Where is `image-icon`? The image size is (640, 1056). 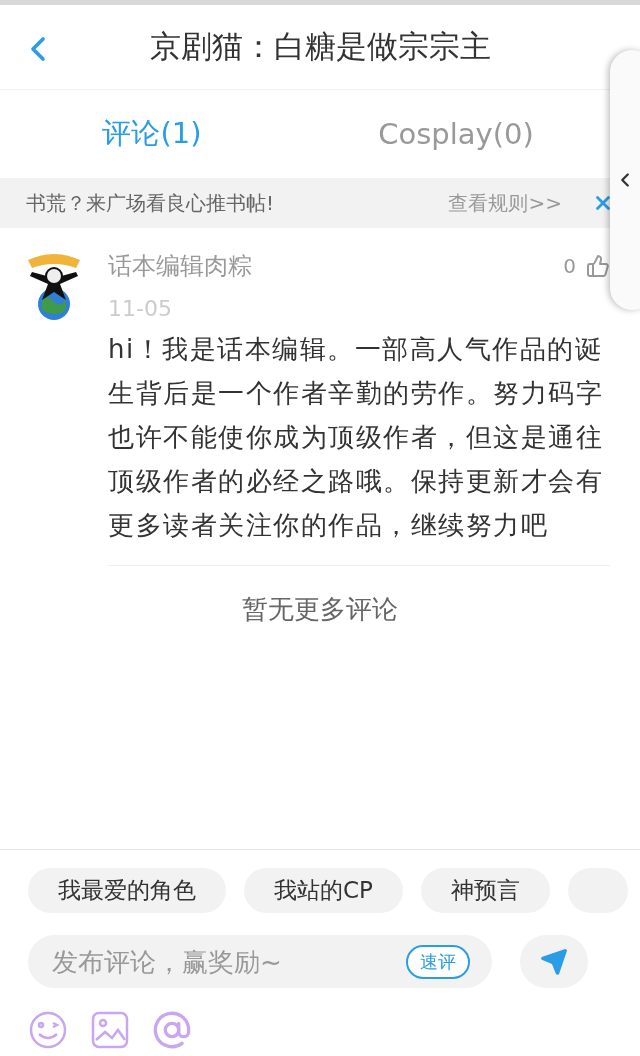
image-icon is located at coordinates (110, 1030).